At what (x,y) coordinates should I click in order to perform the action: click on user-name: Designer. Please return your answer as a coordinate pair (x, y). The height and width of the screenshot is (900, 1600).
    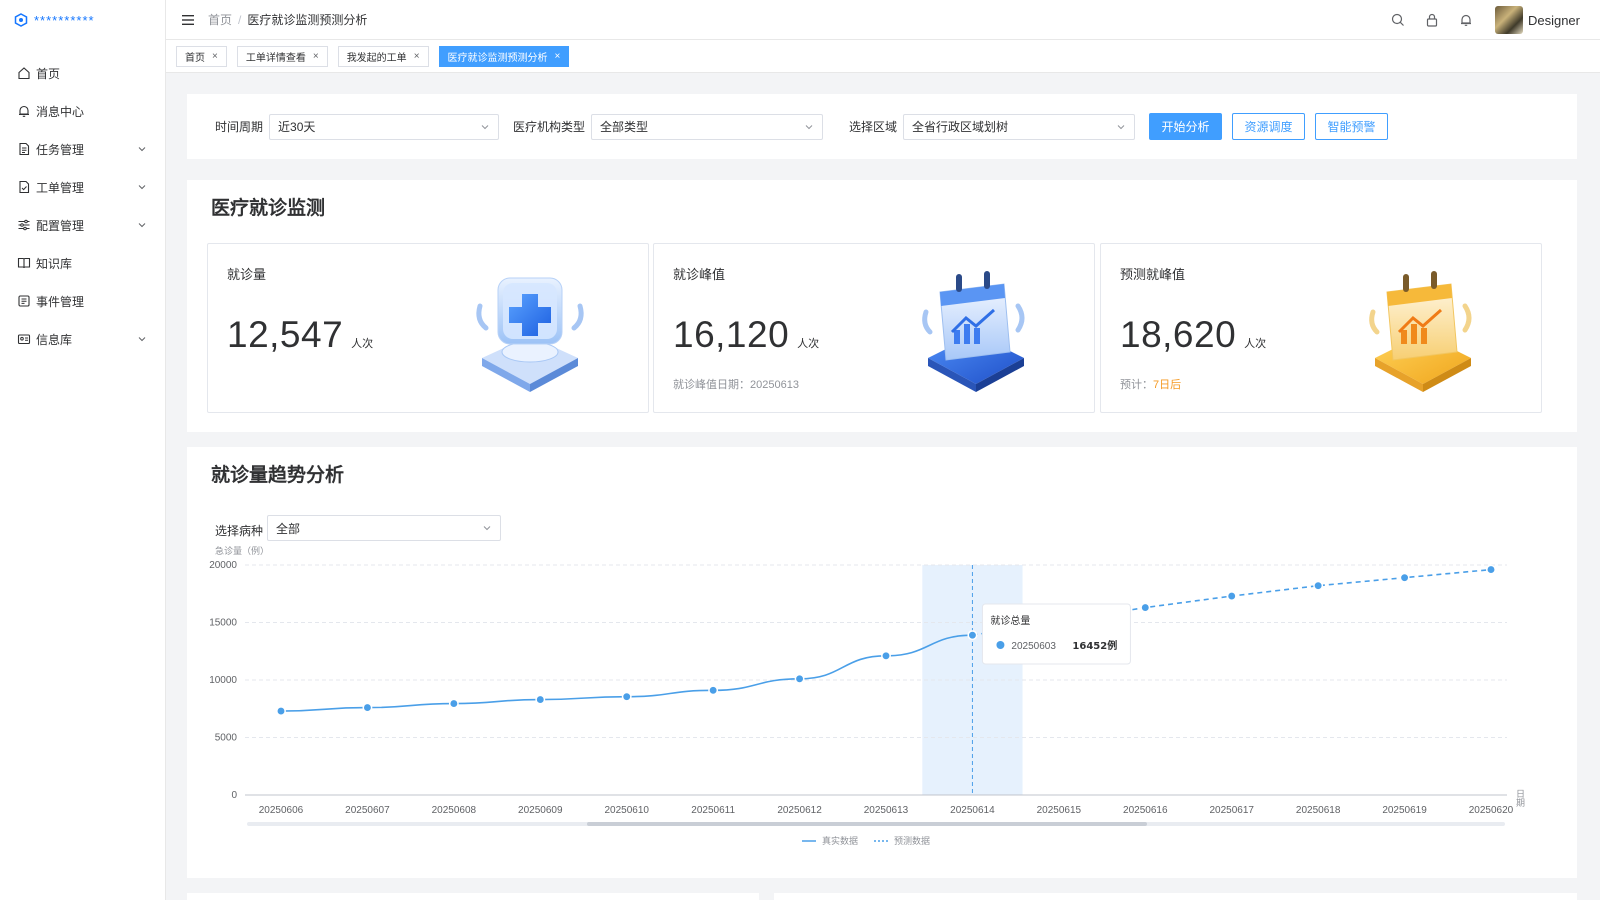
    Looking at the image, I should click on (1554, 20).